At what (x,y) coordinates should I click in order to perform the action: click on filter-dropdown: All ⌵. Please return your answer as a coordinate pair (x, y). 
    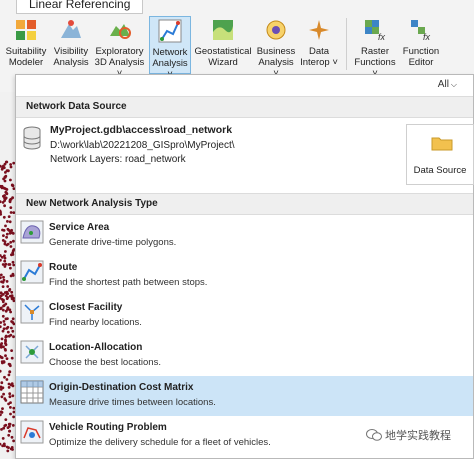
    Looking at the image, I should click on (447, 84).